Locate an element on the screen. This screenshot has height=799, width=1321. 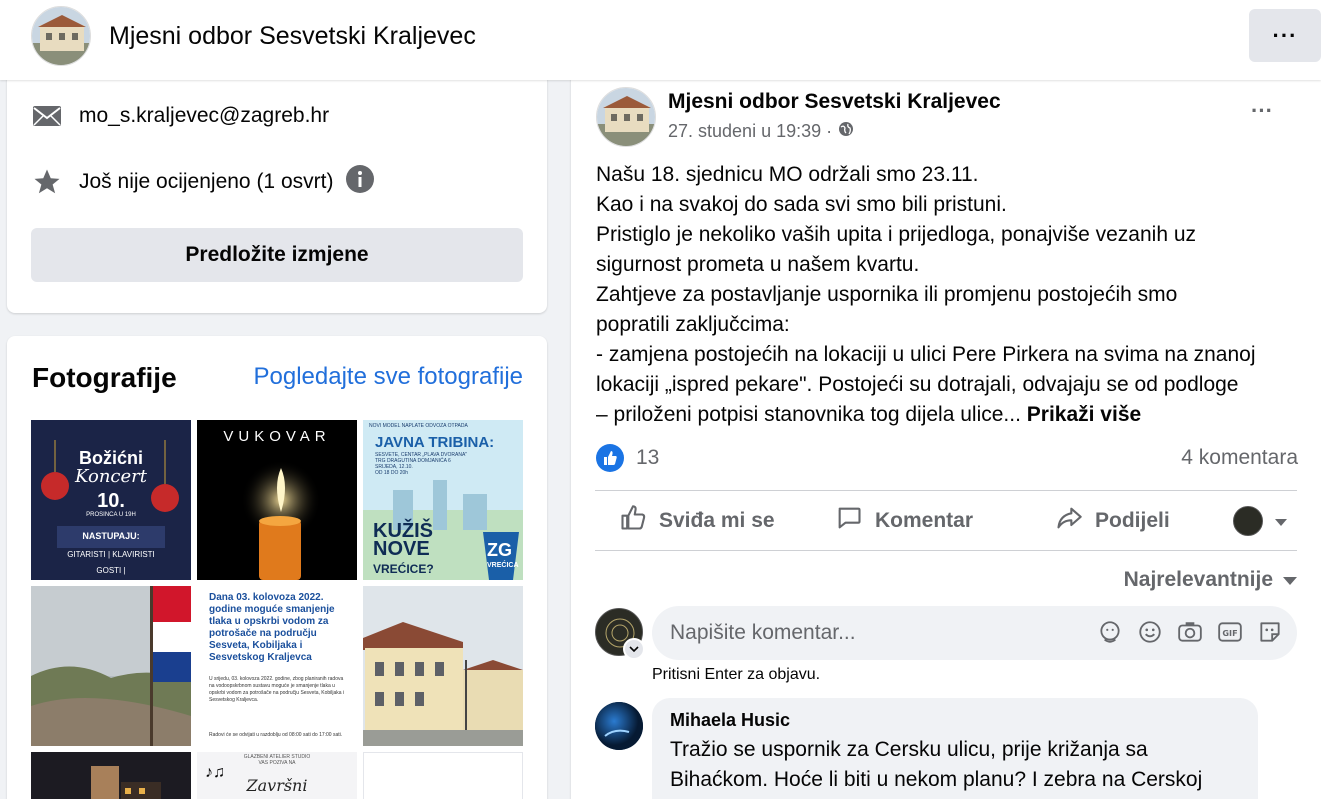
photo-flag is located at coordinates (111, 666).